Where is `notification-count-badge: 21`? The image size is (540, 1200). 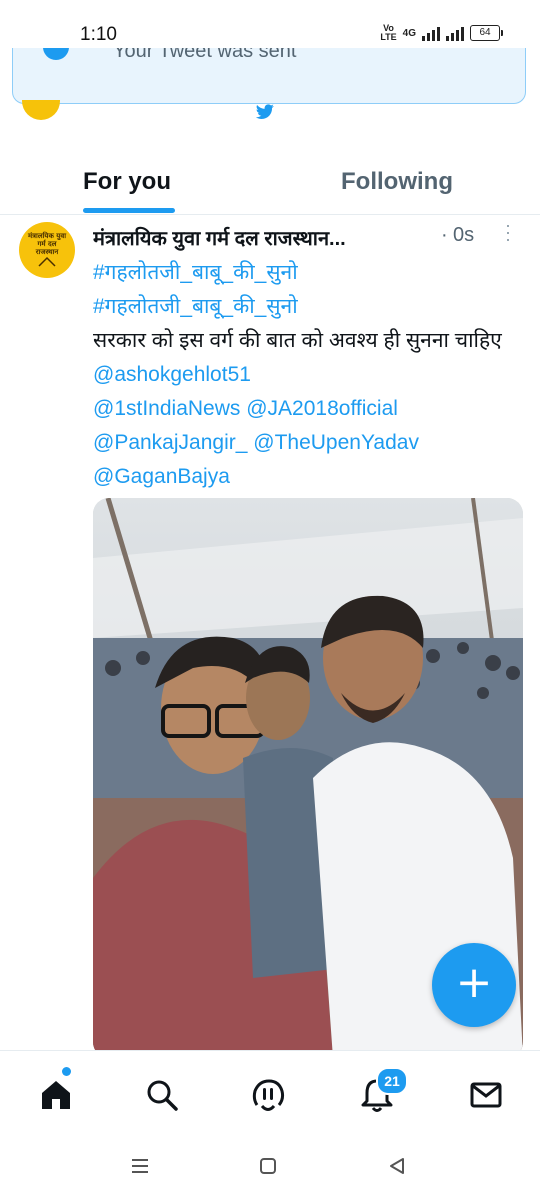 notification-count-badge: 21 is located at coordinates (392, 1081).